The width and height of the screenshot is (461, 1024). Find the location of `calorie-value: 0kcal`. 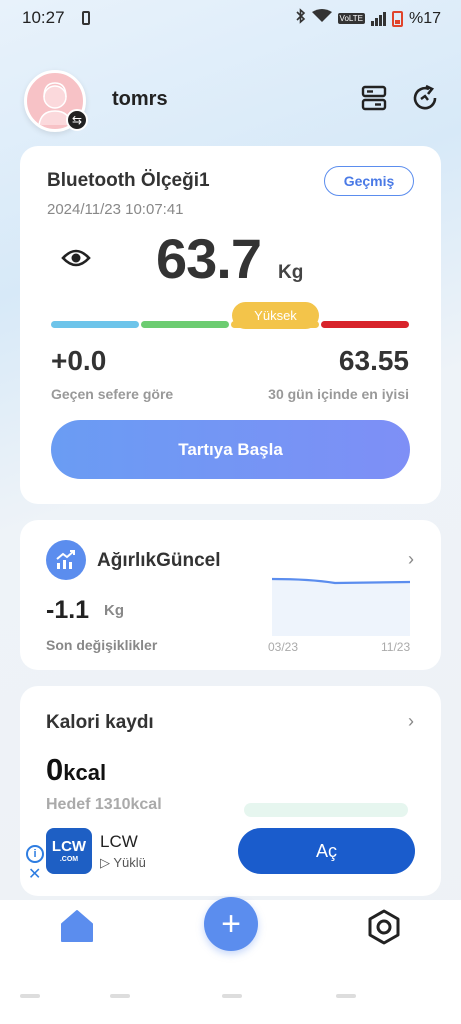

calorie-value: 0kcal is located at coordinates (76, 770).